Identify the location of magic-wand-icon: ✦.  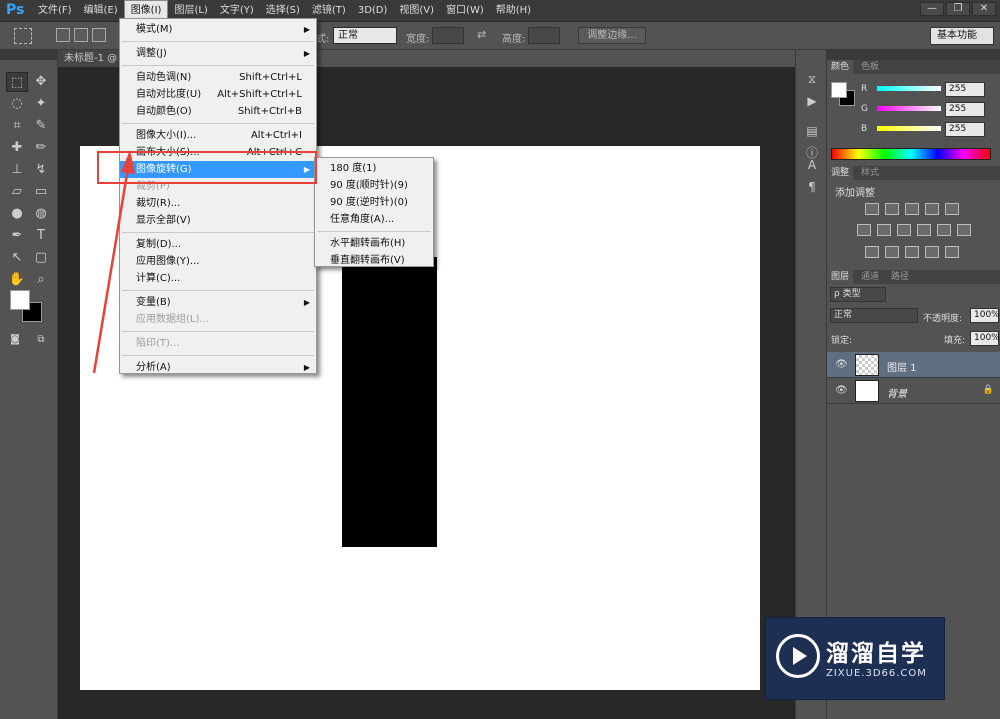
(41, 104).